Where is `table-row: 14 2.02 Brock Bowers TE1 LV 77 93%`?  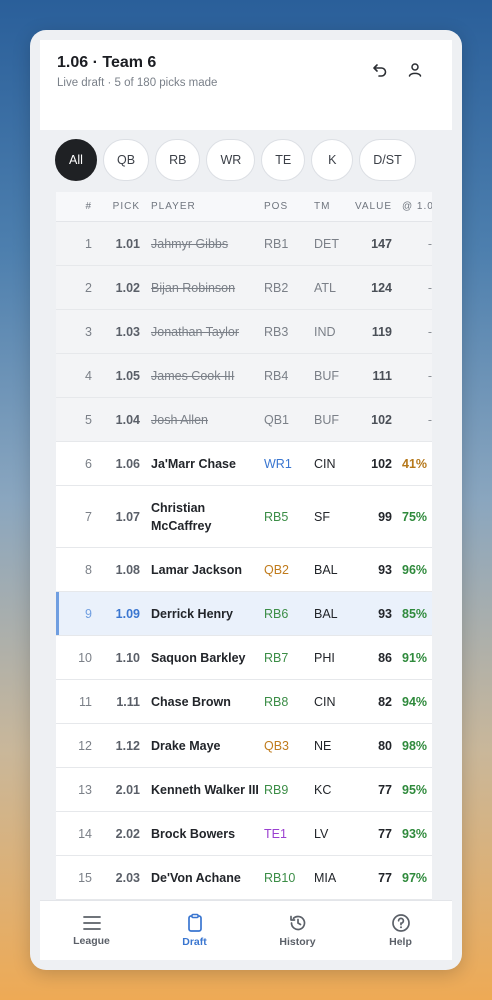 table-row: 14 2.02 Brock Bowers TE1 LV 77 93% is located at coordinates (244, 834).